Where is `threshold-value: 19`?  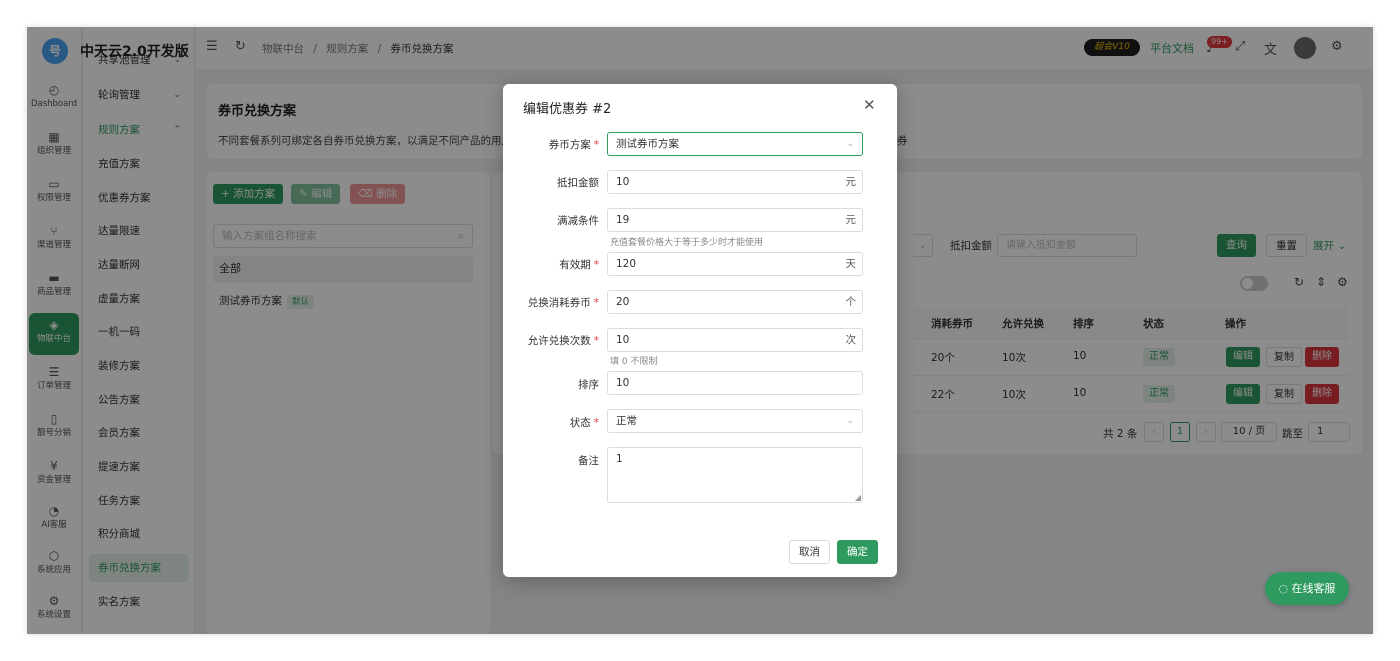 threshold-value: 19 is located at coordinates (623, 220).